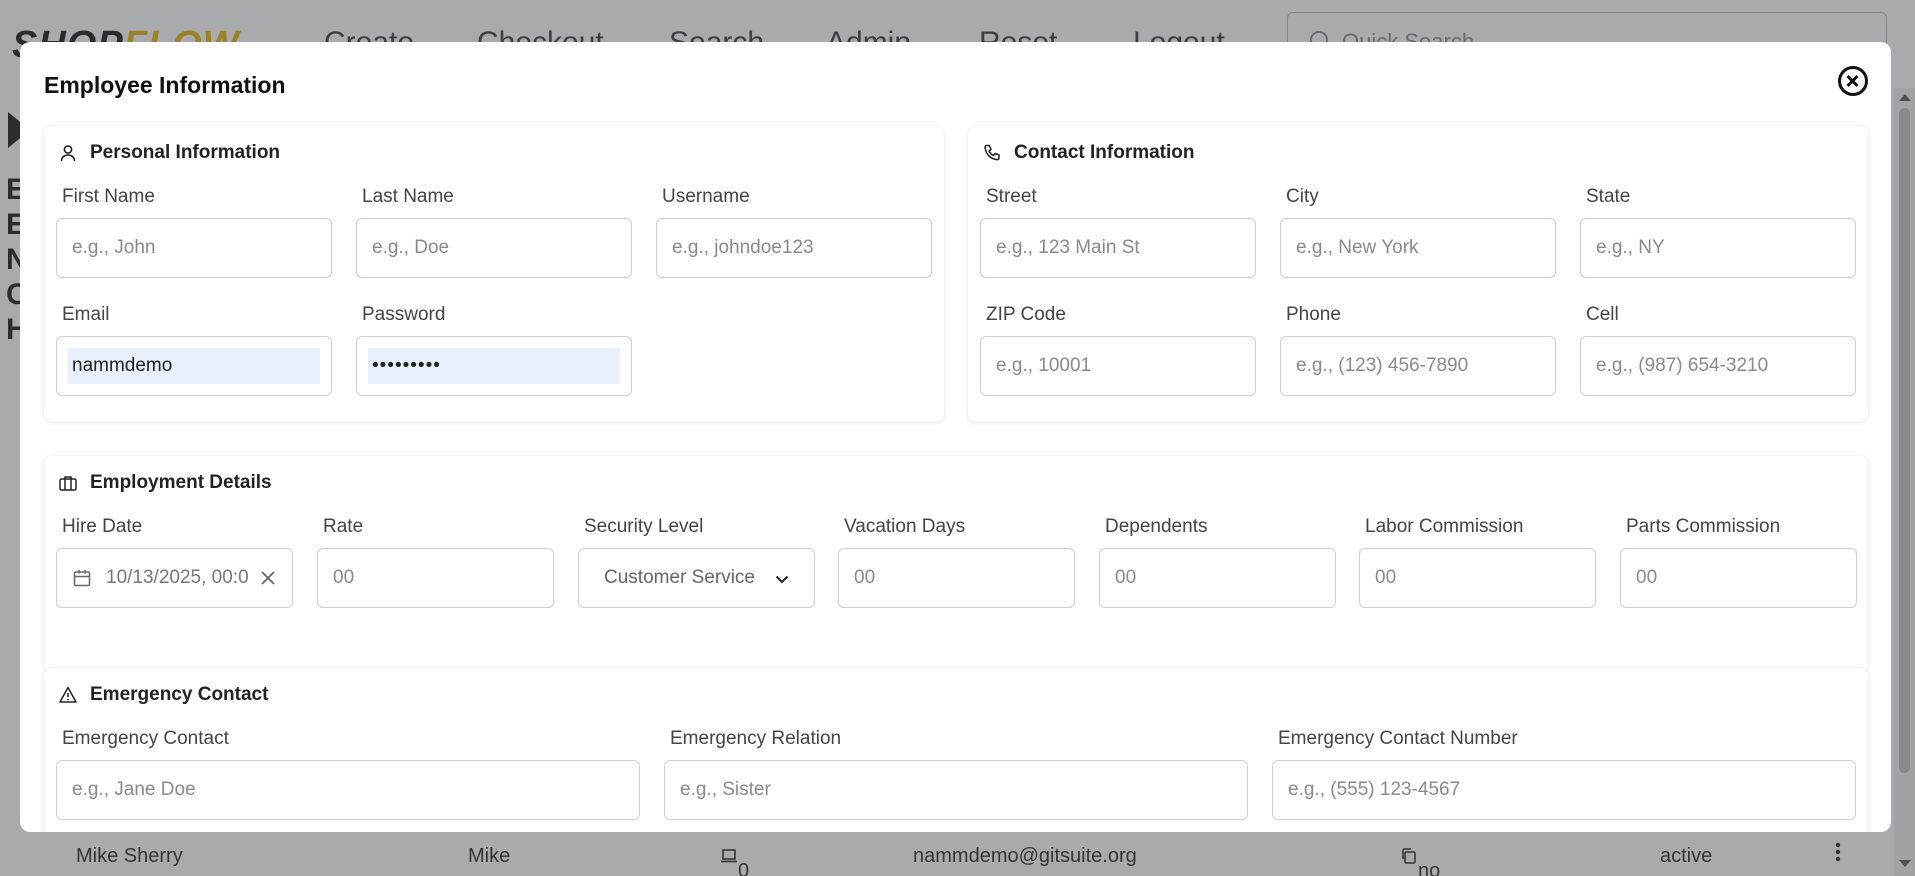  What do you see at coordinates (1156, 526) in the screenshot?
I see `dependents-label: Dependents` at bounding box center [1156, 526].